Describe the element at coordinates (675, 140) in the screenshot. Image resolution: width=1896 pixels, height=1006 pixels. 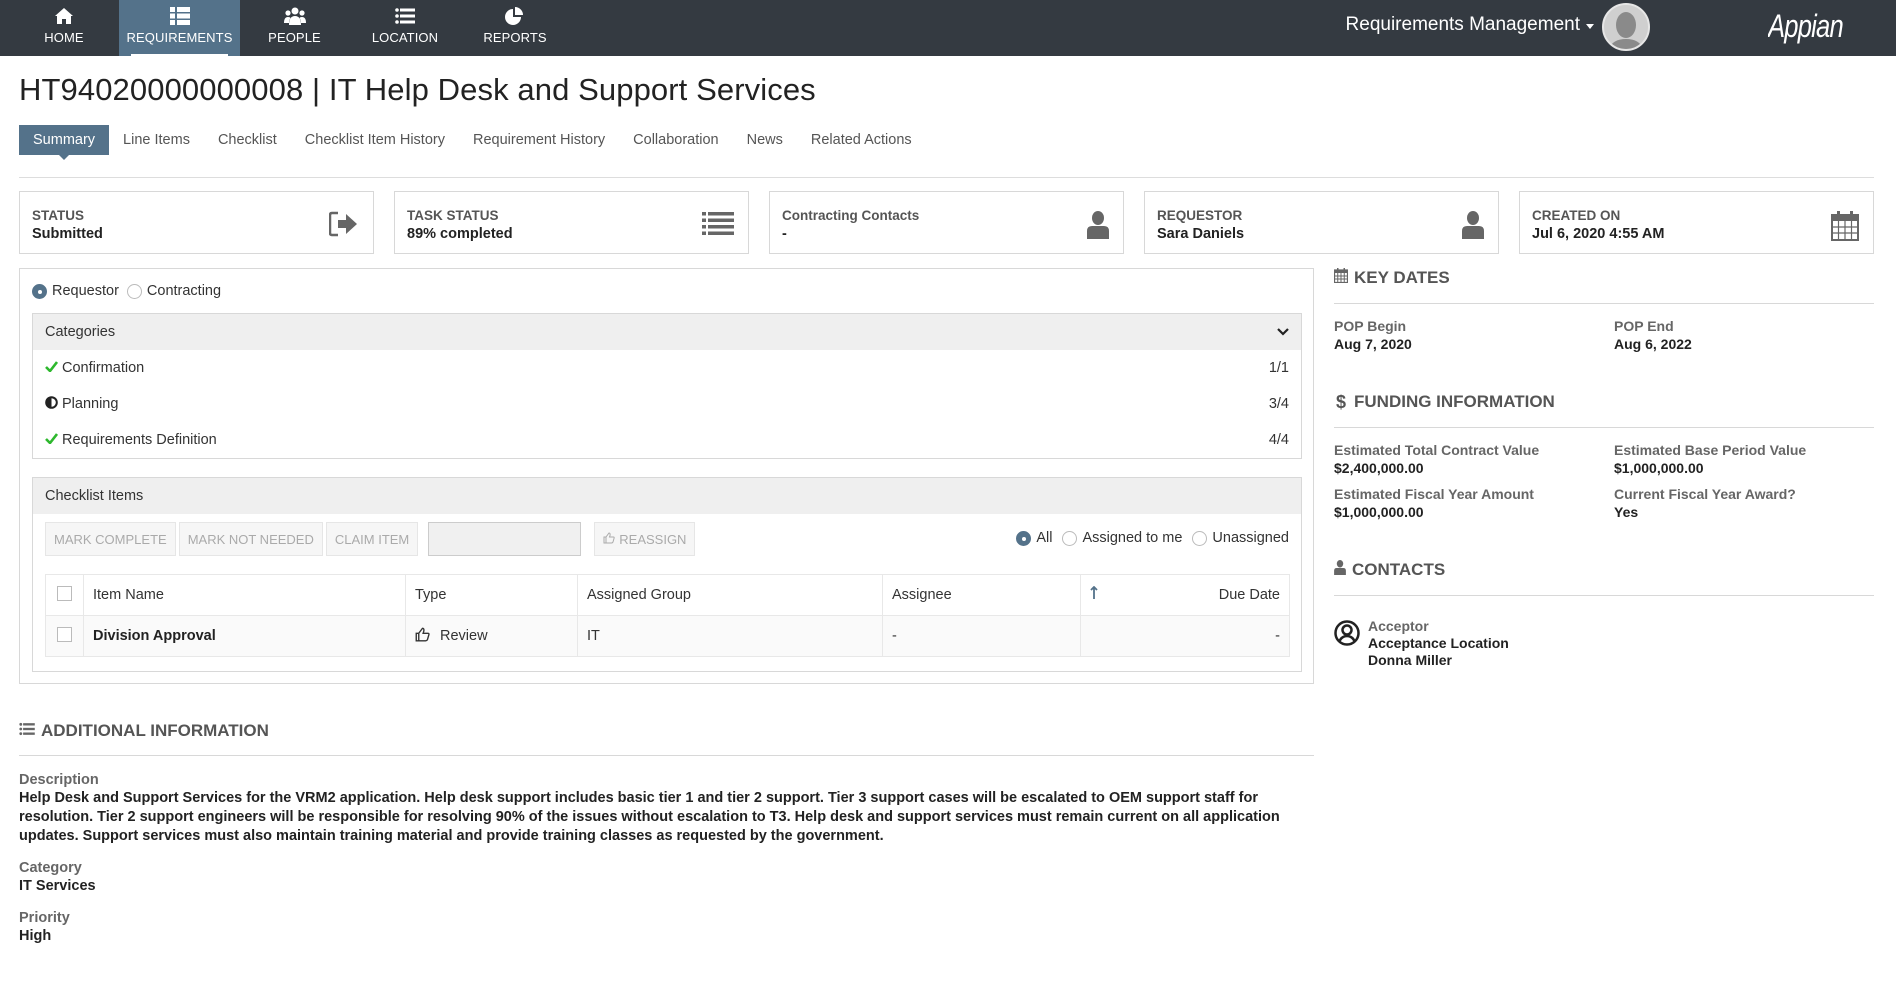
I see `tab-collaboration: Collaboration` at that location.